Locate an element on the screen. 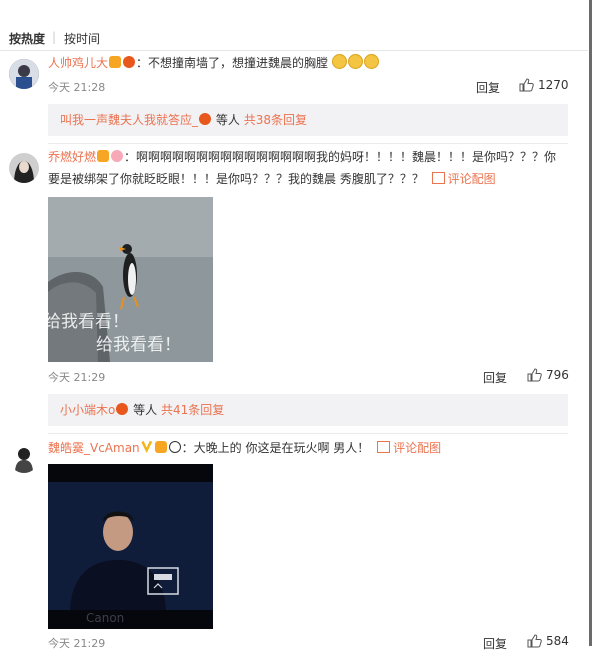  comment-time: 今天 21:28 is located at coordinates (77, 87).